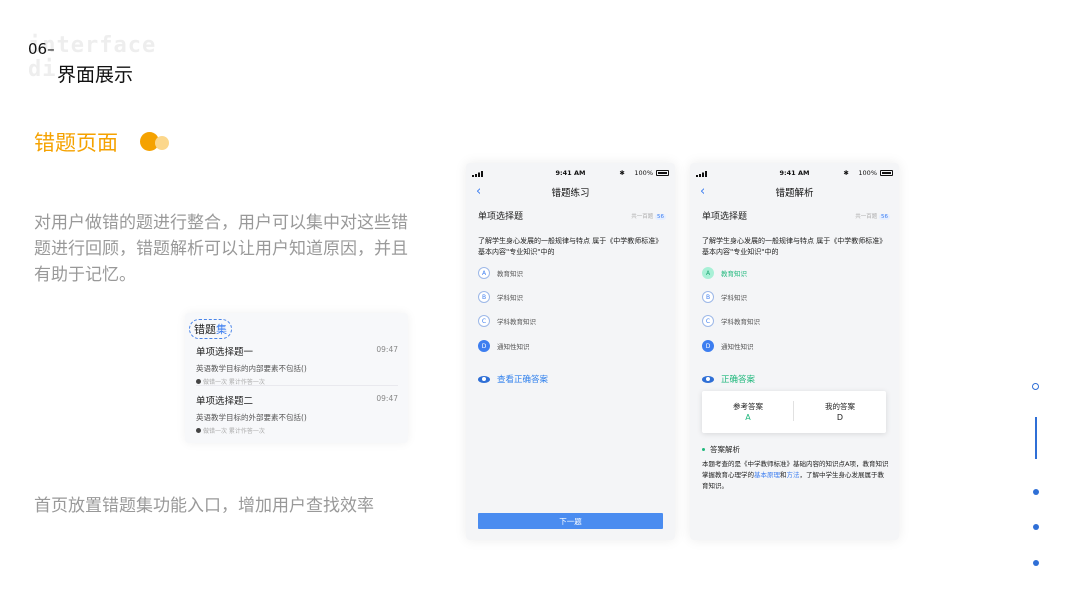 The height and width of the screenshot is (600, 1067). I want to click on page-description-secondary: 首页放置错题集功能入口，增加用户查找效率, so click(204, 506).